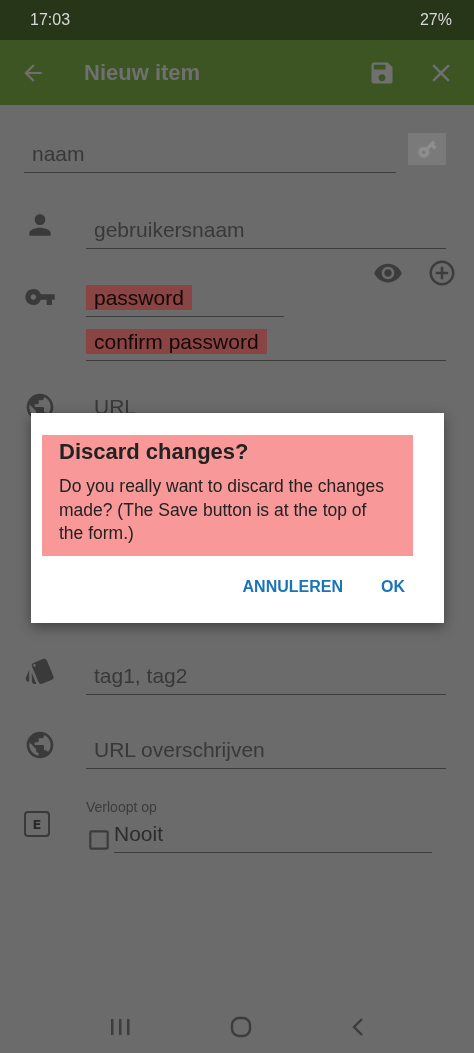 The width and height of the screenshot is (474, 1053). What do you see at coordinates (50, 20) in the screenshot?
I see `status-time: 17:03` at bounding box center [50, 20].